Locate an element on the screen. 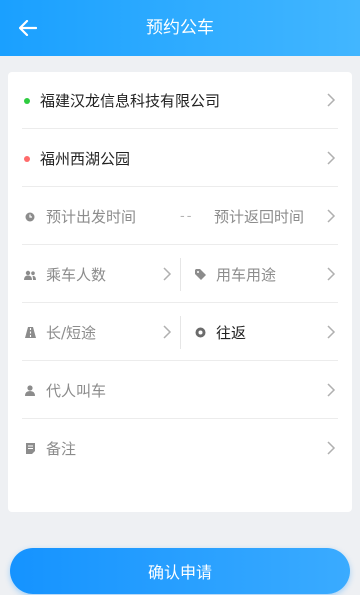 Image resolution: width=360 pixels, height=595 pixels. confirm-submit-button: 确认申请 is located at coordinates (180, 571).